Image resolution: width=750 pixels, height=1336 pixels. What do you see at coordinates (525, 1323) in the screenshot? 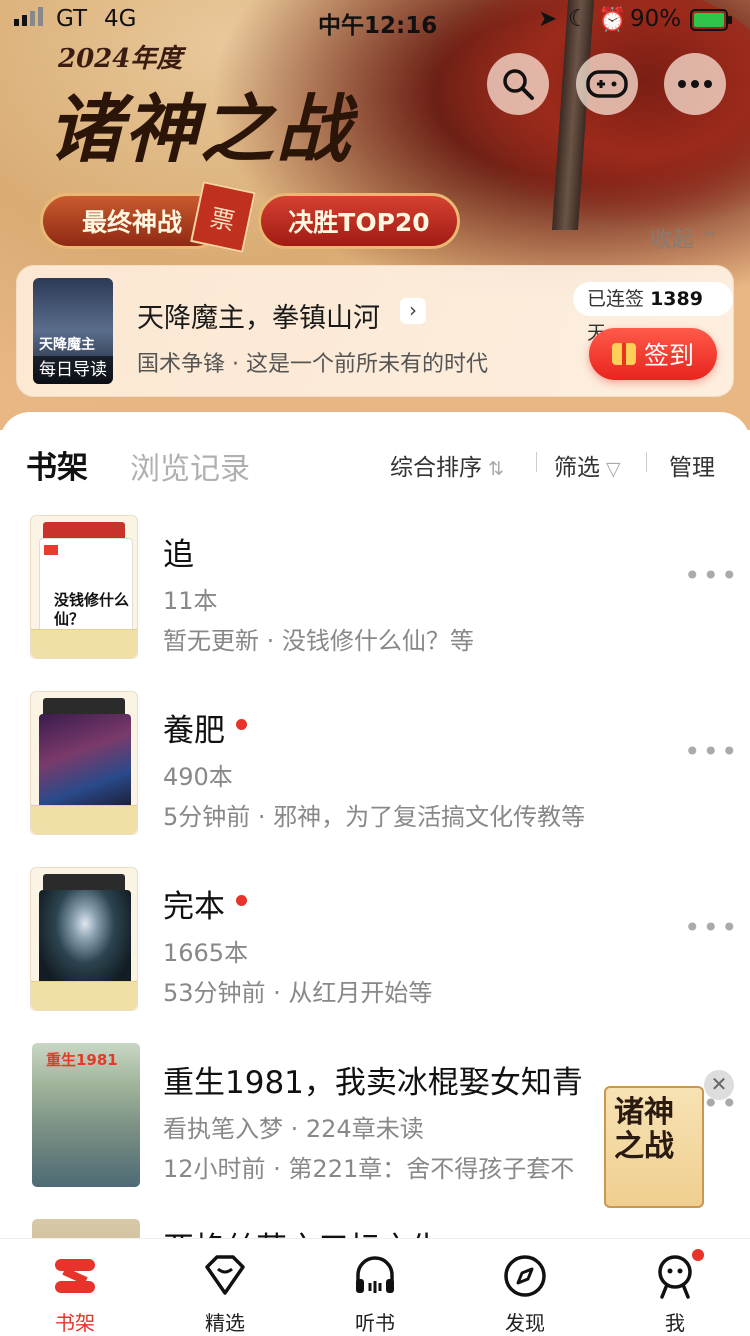
I see `tab-label: 发现` at bounding box center [525, 1323].